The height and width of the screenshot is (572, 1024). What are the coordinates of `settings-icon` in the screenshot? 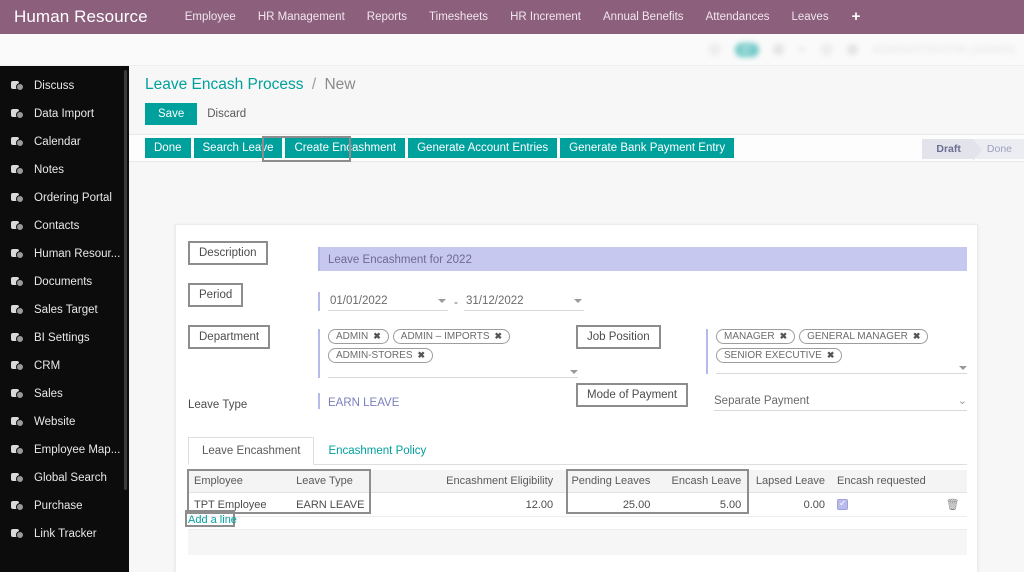 It's located at (826, 49).